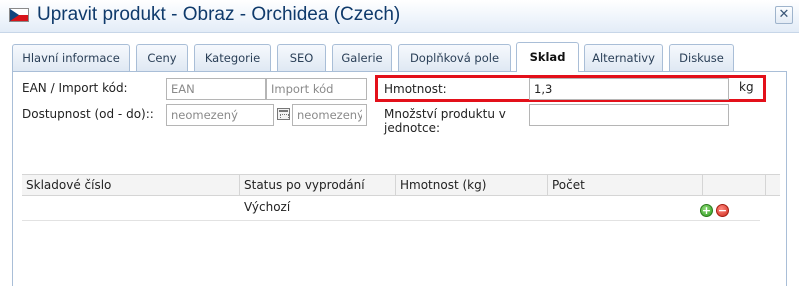 The width and height of the screenshot is (799, 286). Describe the element at coordinates (629, 115) in the screenshot. I see `quantity-input` at that location.